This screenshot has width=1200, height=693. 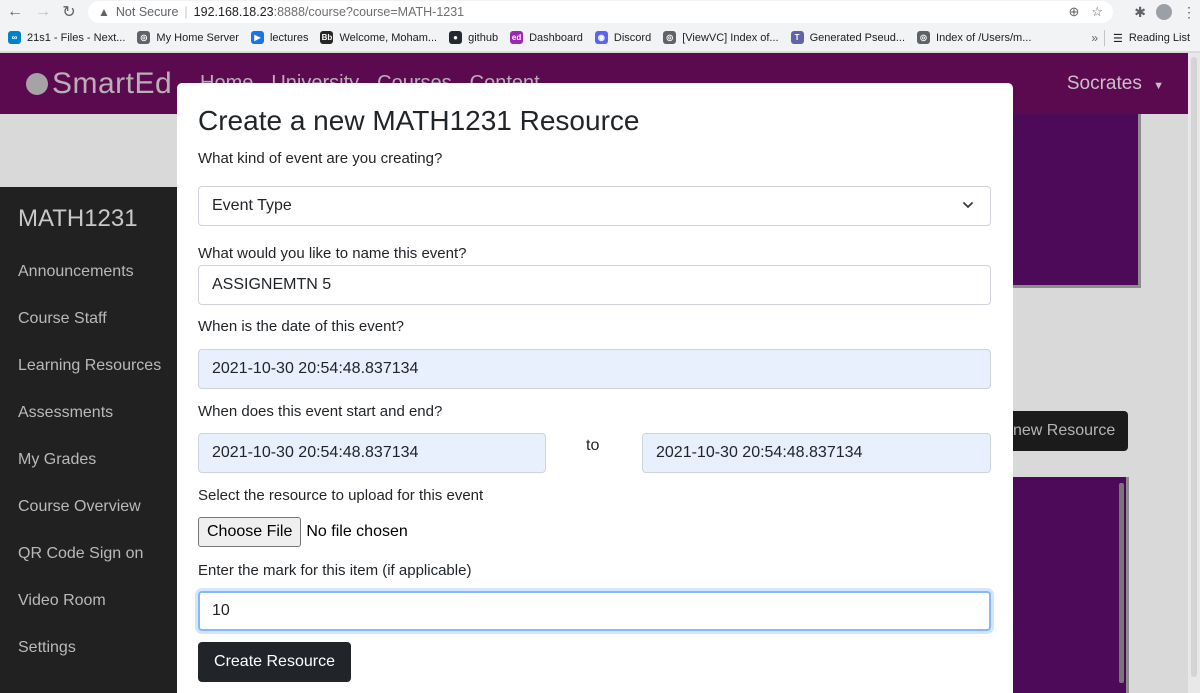 What do you see at coordinates (1189, 12) in the screenshot?
I see `menu-kebab-icon: ⋮` at bounding box center [1189, 12].